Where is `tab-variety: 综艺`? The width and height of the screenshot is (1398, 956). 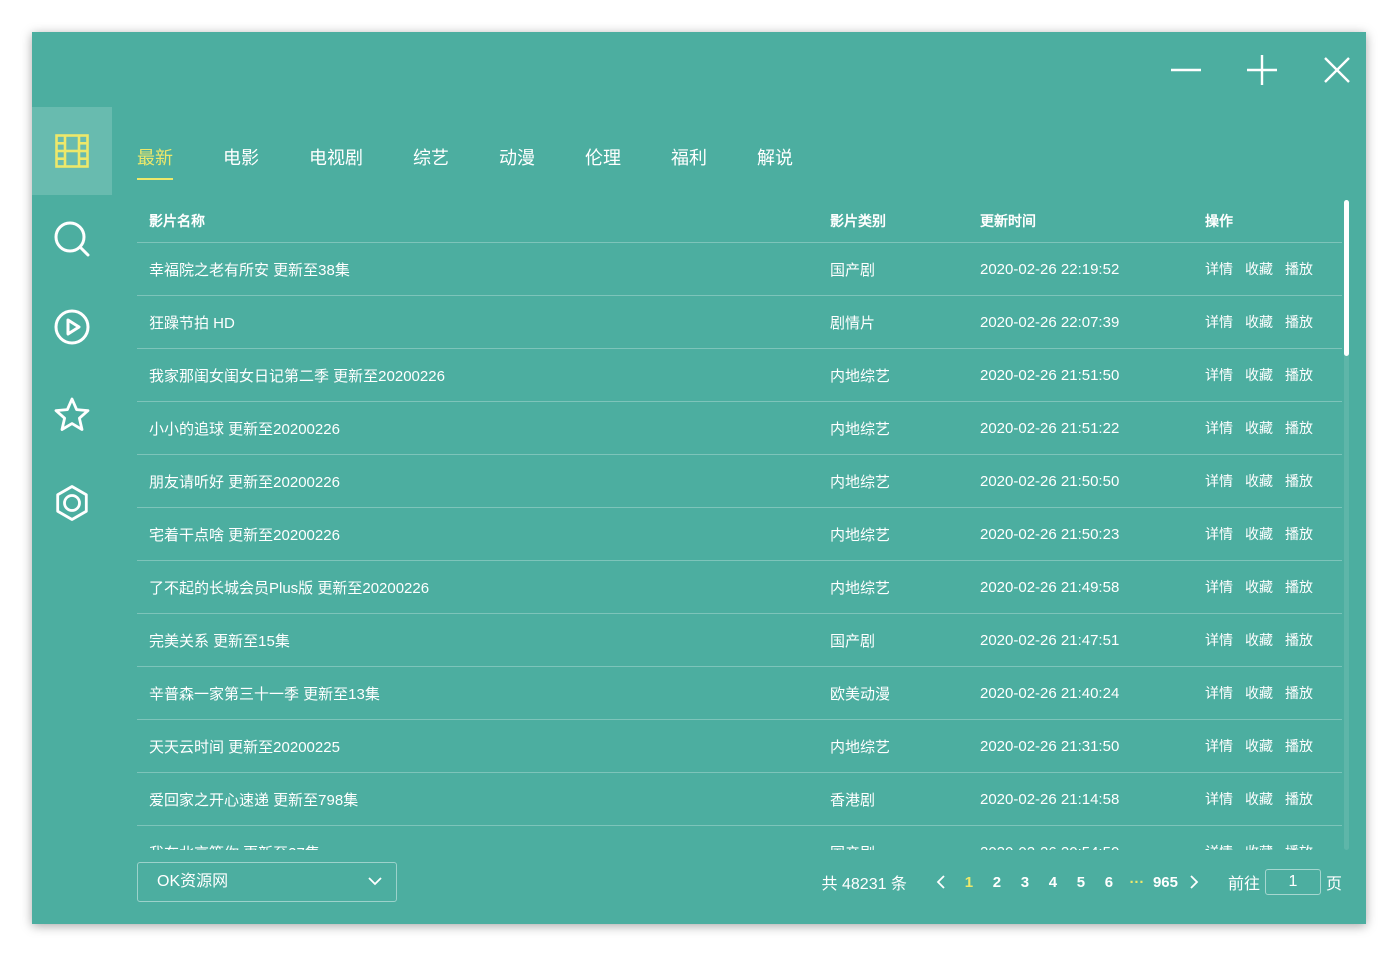
tab-variety: 综艺 is located at coordinates (431, 160).